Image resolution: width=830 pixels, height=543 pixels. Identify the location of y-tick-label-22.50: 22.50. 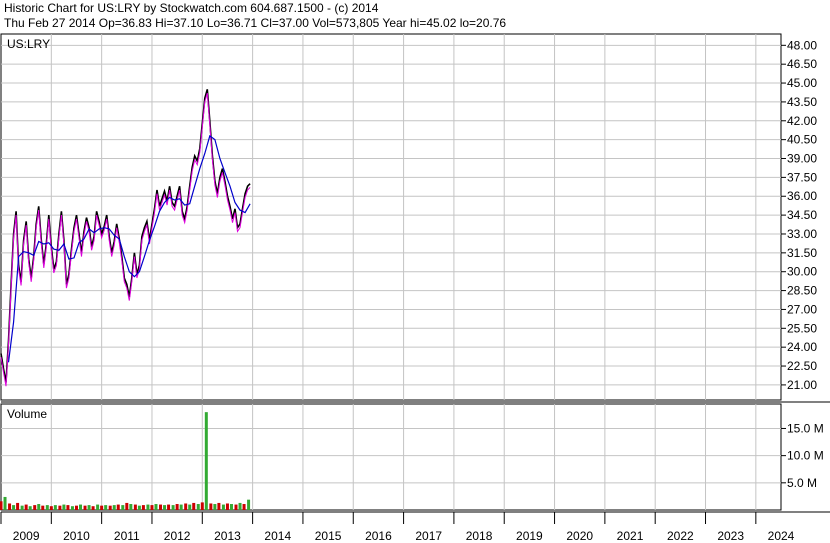
(802, 366).